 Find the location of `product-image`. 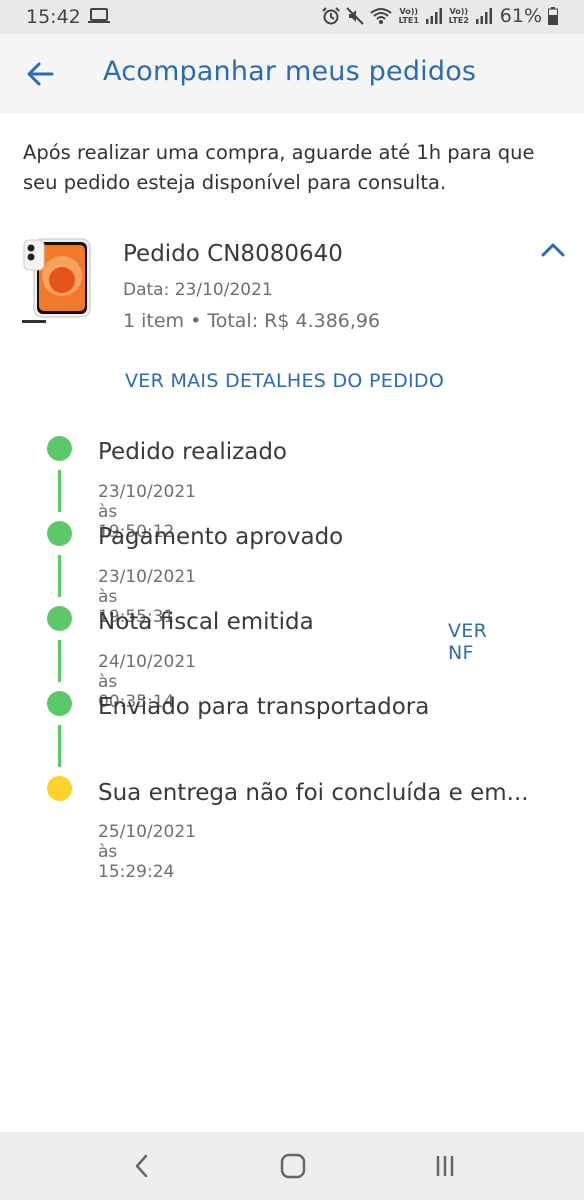

product-image is located at coordinates (56, 280).